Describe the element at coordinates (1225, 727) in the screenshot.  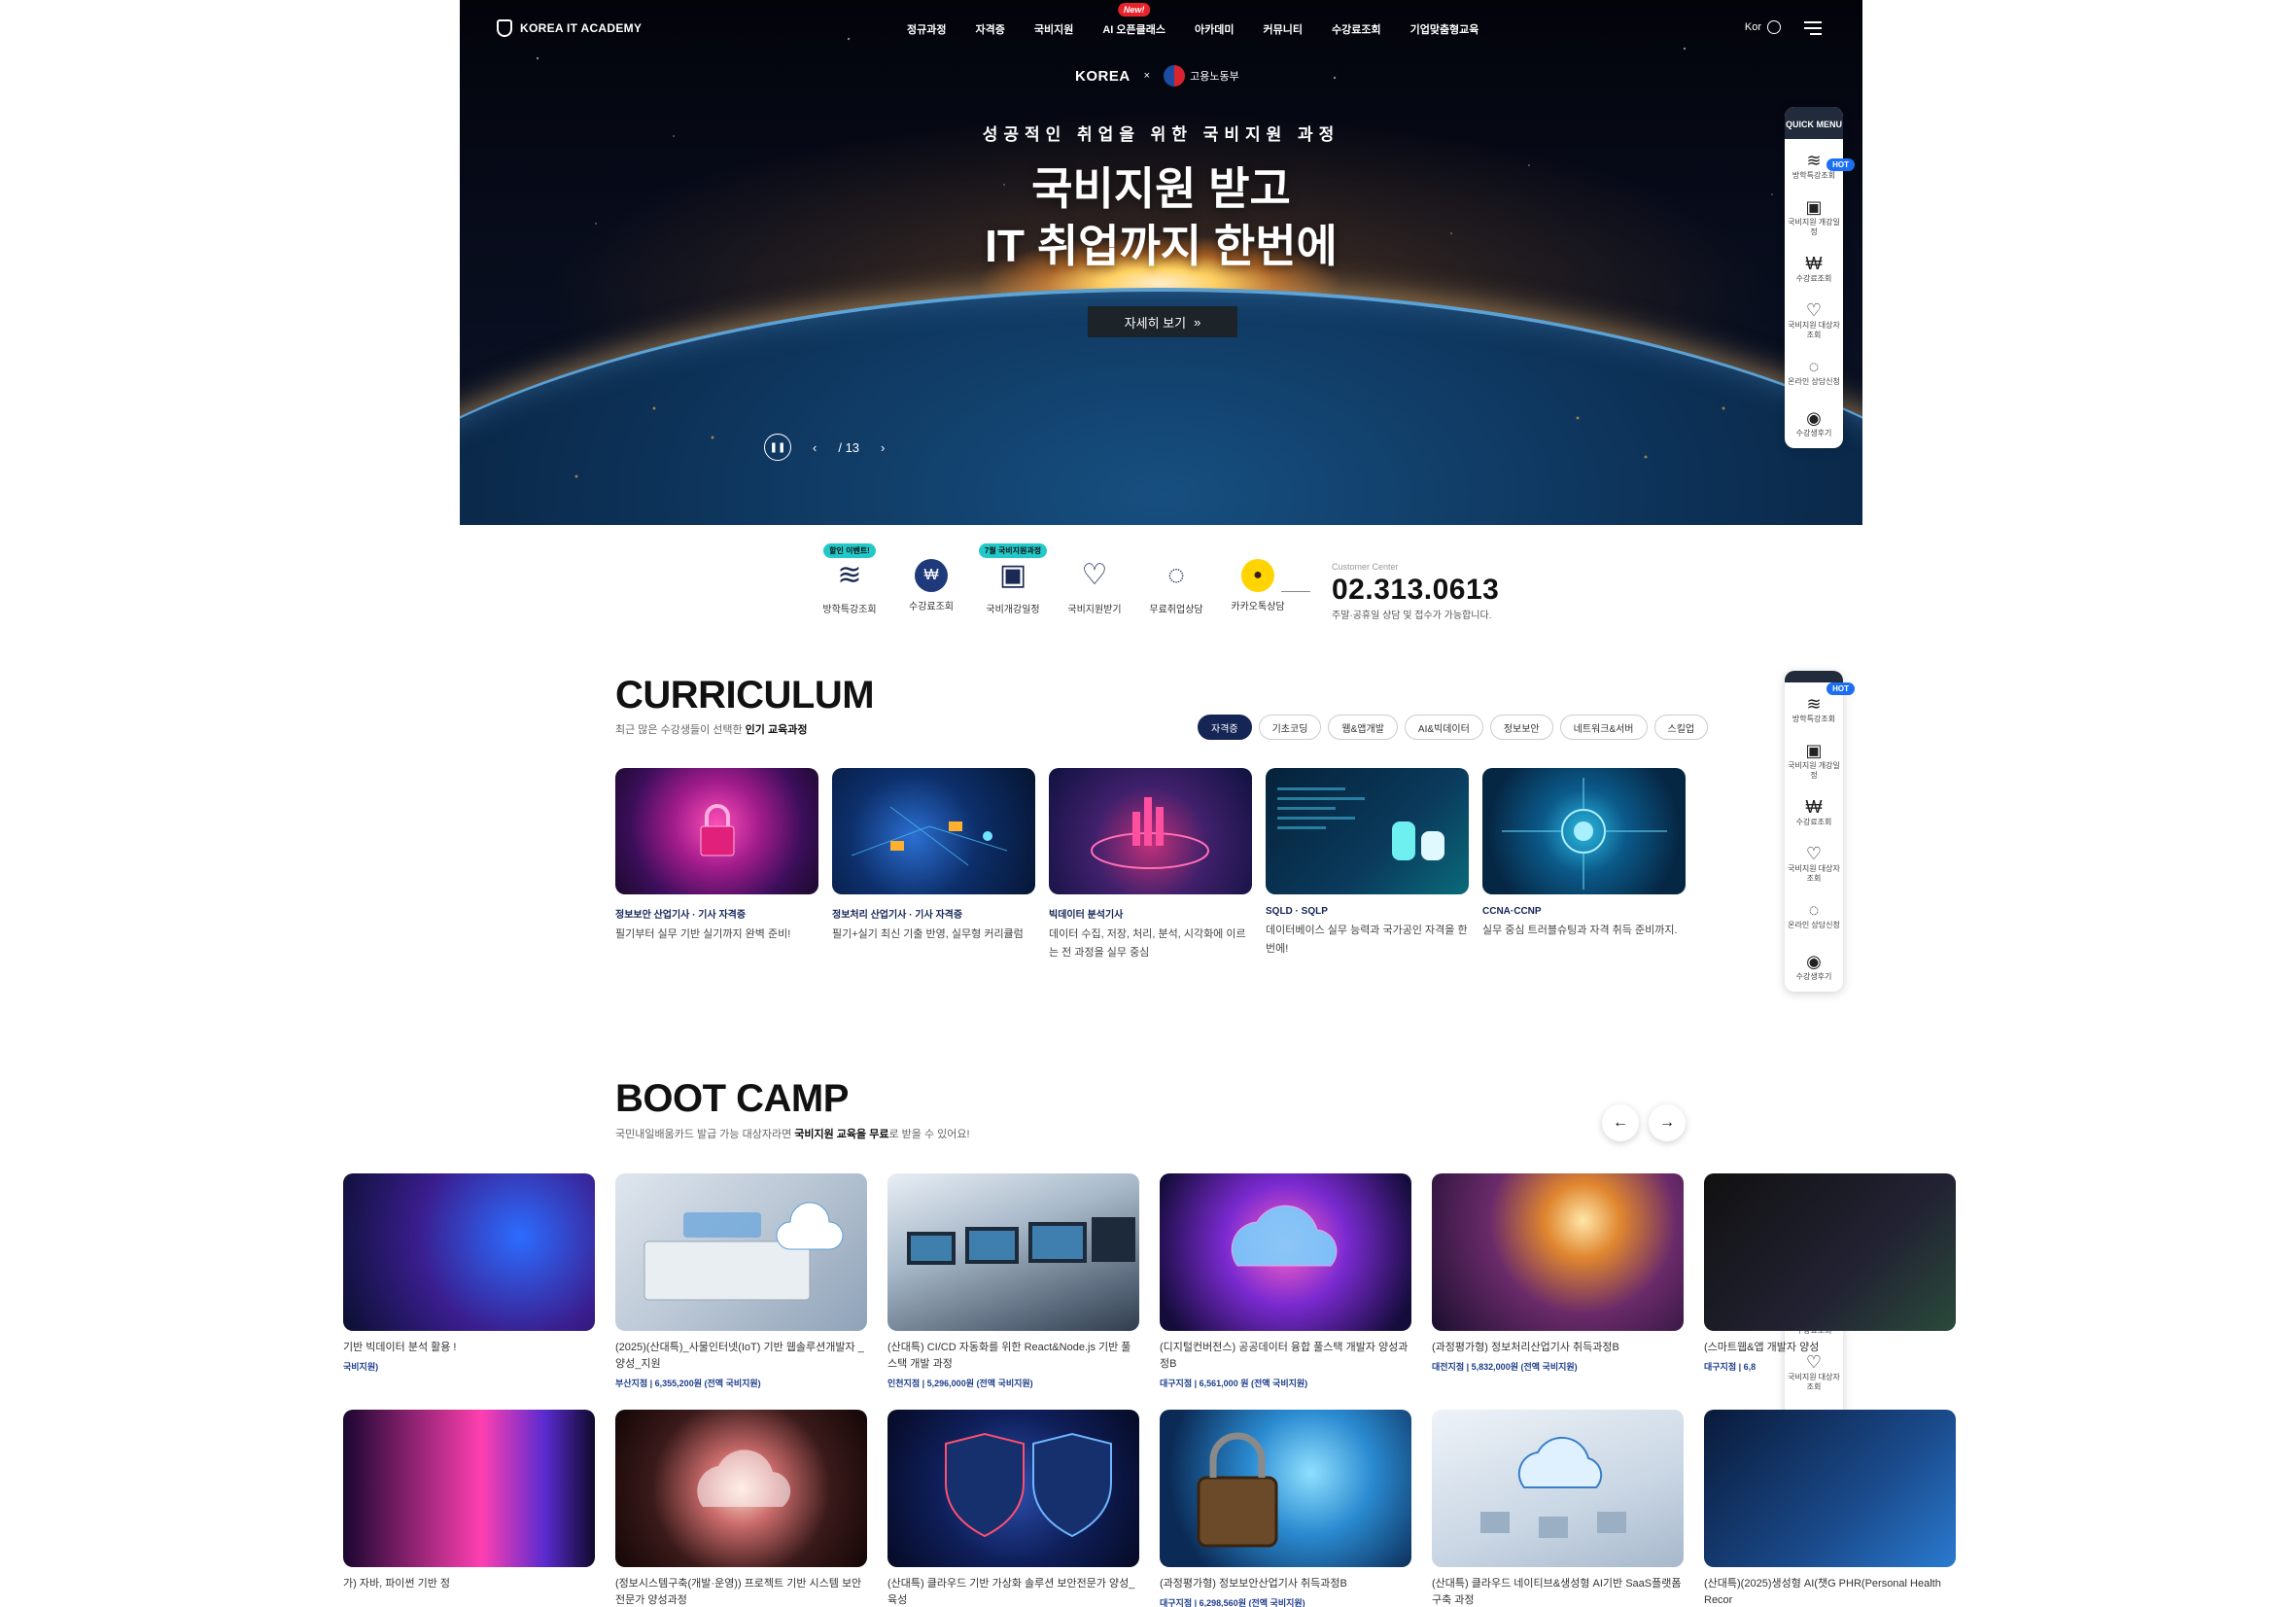
I see `tab-certificate: 자격증` at that location.